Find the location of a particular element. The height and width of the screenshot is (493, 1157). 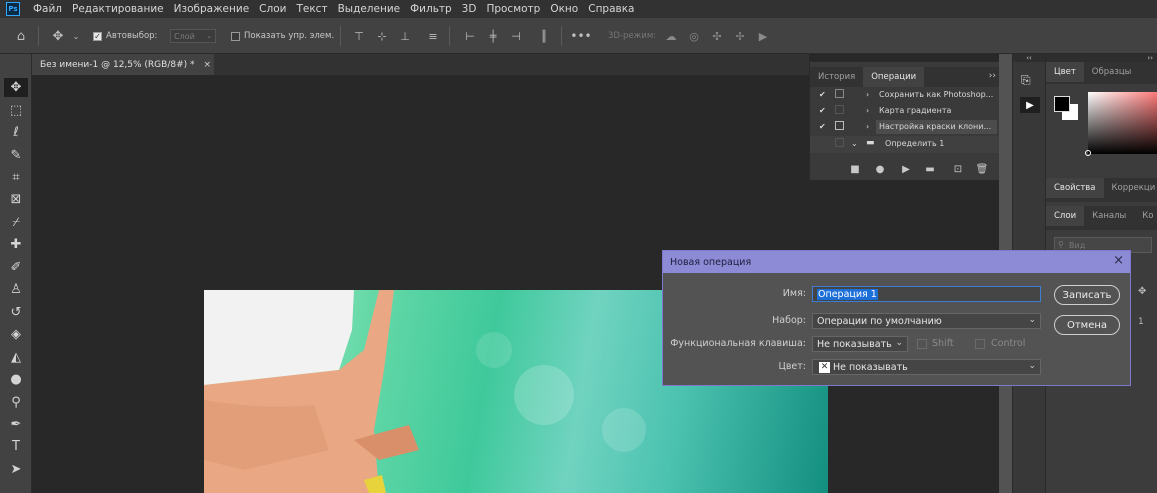

paint-bucket-tool-icon: ◭ is located at coordinates (16, 357).